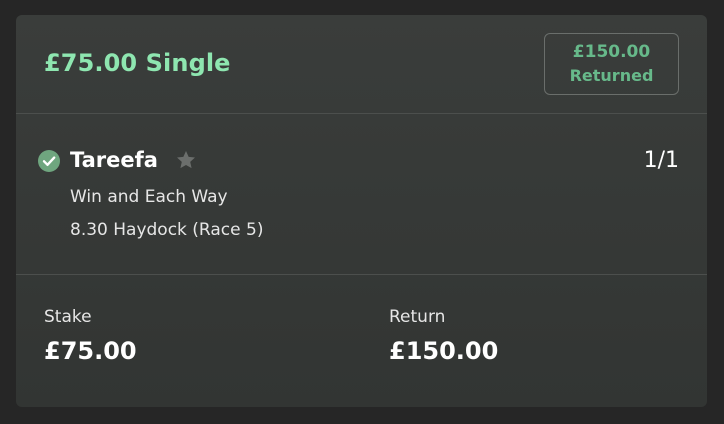 The width and height of the screenshot is (724, 424). I want to click on stake-value: £75.00, so click(90, 351).